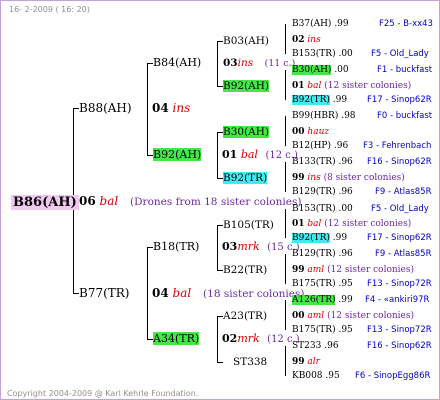 The height and width of the screenshot is (400, 440). Describe the element at coordinates (318, 132) in the screenshot. I see `leaf-mark: hauz` at that location.